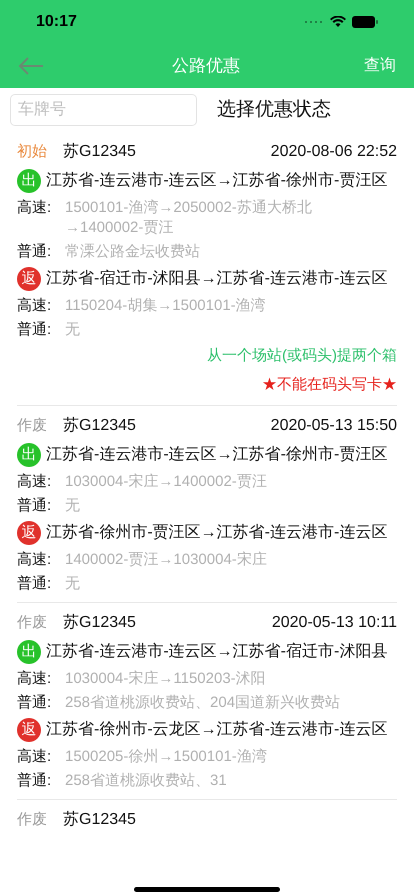  I want to click on record-status: 初始, so click(32, 152).